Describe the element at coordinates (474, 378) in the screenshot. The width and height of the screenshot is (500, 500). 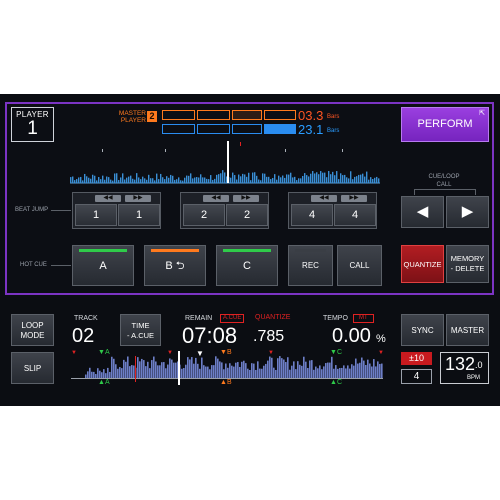
I see `bpm-unit: BPM` at that location.